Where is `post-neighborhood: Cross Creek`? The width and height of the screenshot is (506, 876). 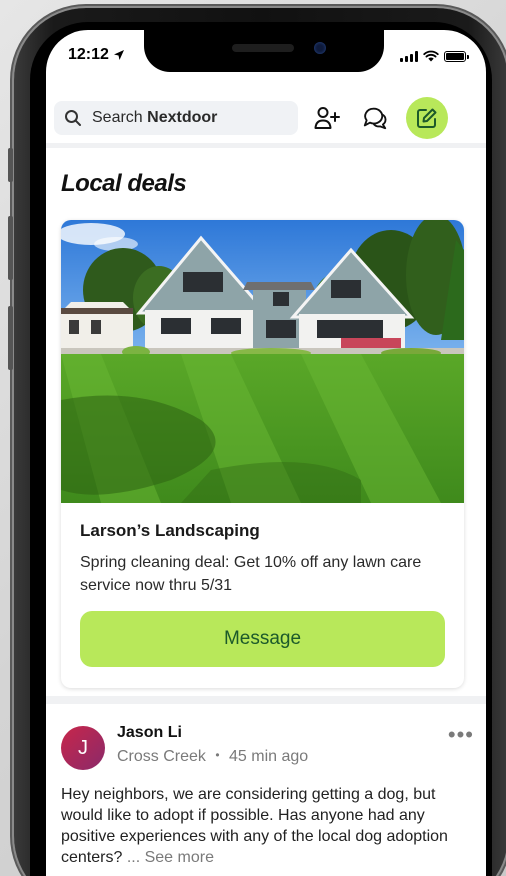
post-neighborhood: Cross Creek is located at coordinates (161, 756).